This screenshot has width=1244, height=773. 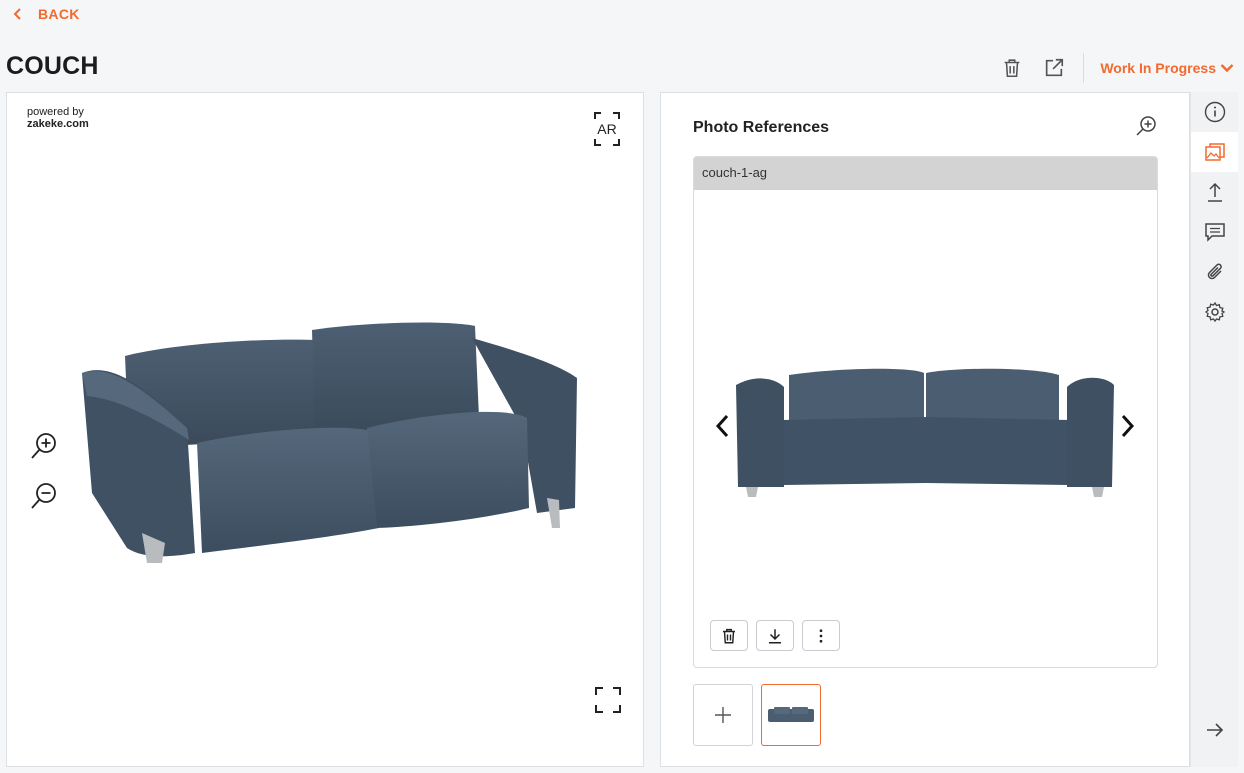 I want to click on back-link: BACK, so click(x=46, y=14).